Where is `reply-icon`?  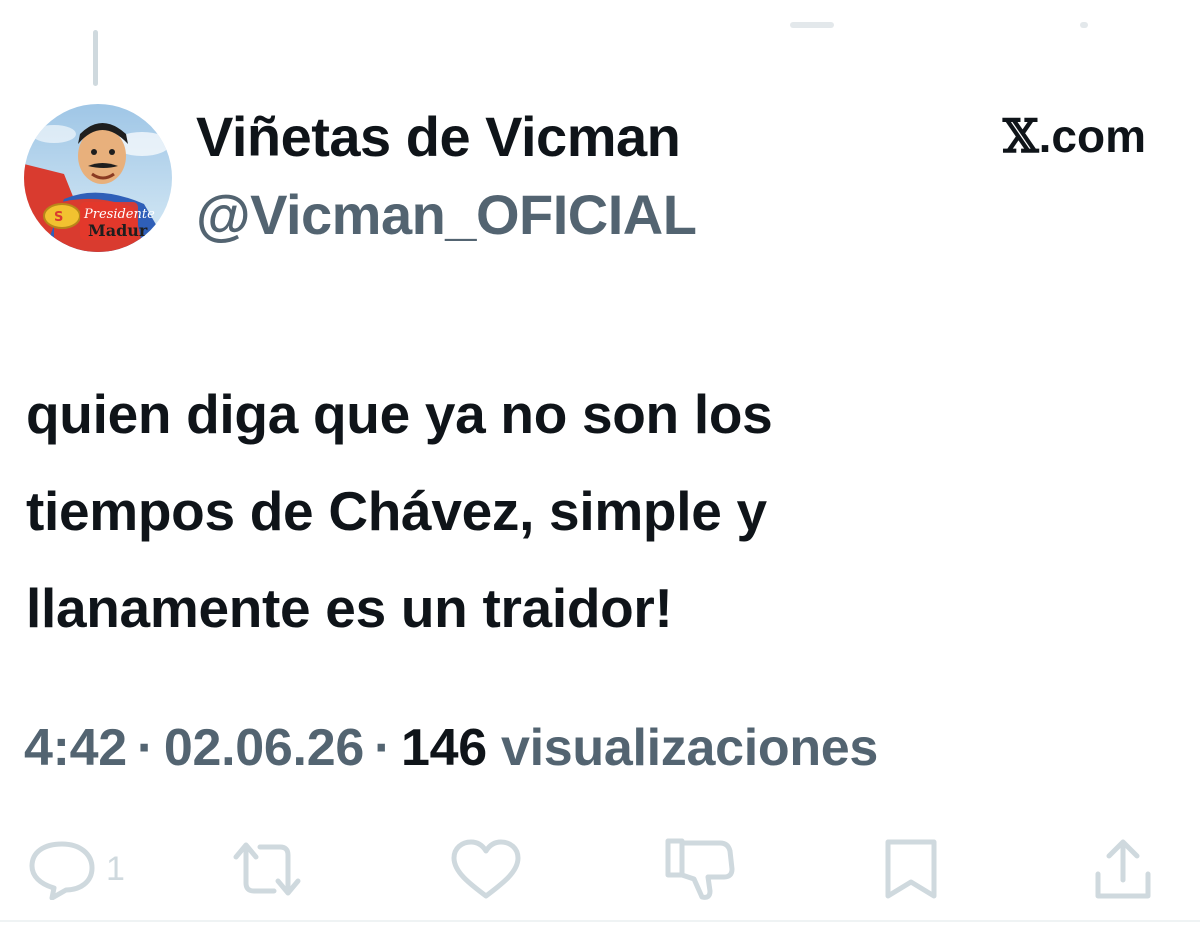
reply-icon is located at coordinates (62, 870).